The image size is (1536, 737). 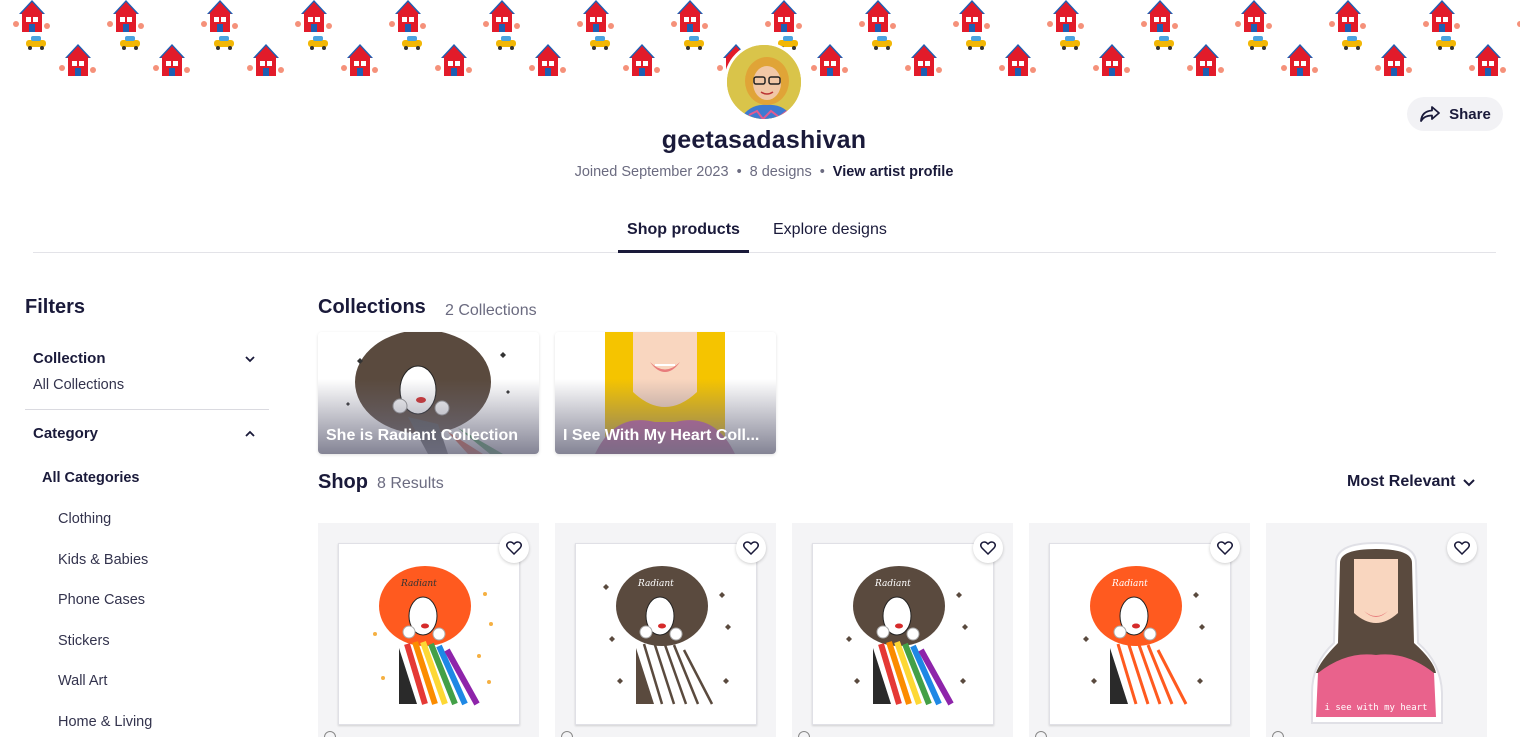 What do you see at coordinates (764, 82) in the screenshot?
I see `artist-avatar` at bounding box center [764, 82].